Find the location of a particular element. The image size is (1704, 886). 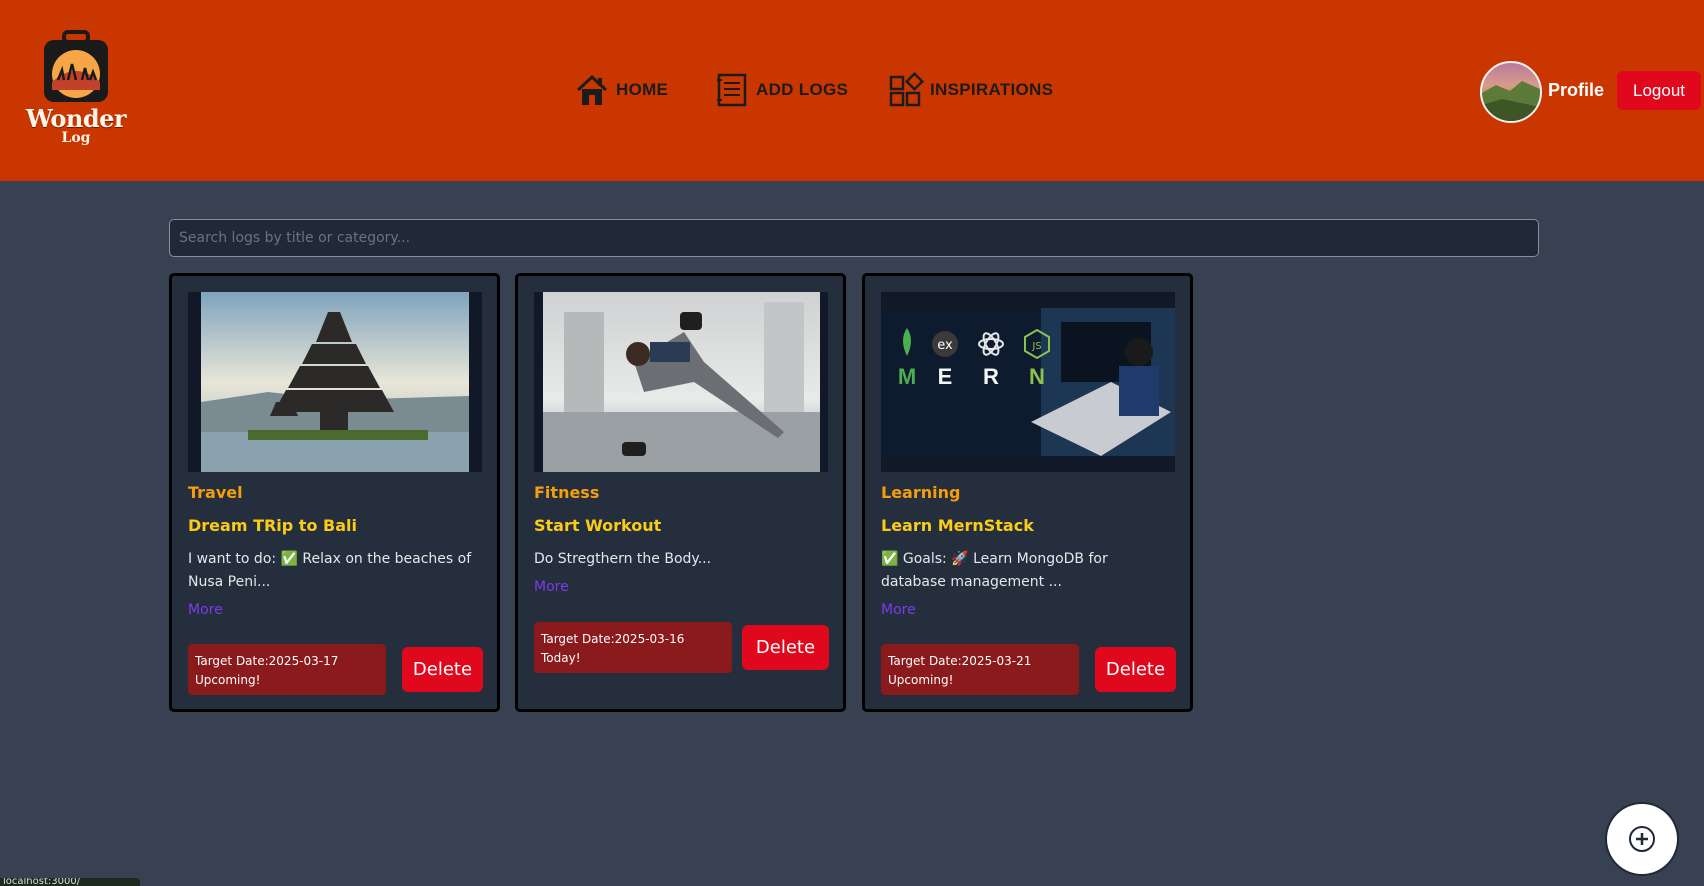

plus-icon is located at coordinates (1642, 839).